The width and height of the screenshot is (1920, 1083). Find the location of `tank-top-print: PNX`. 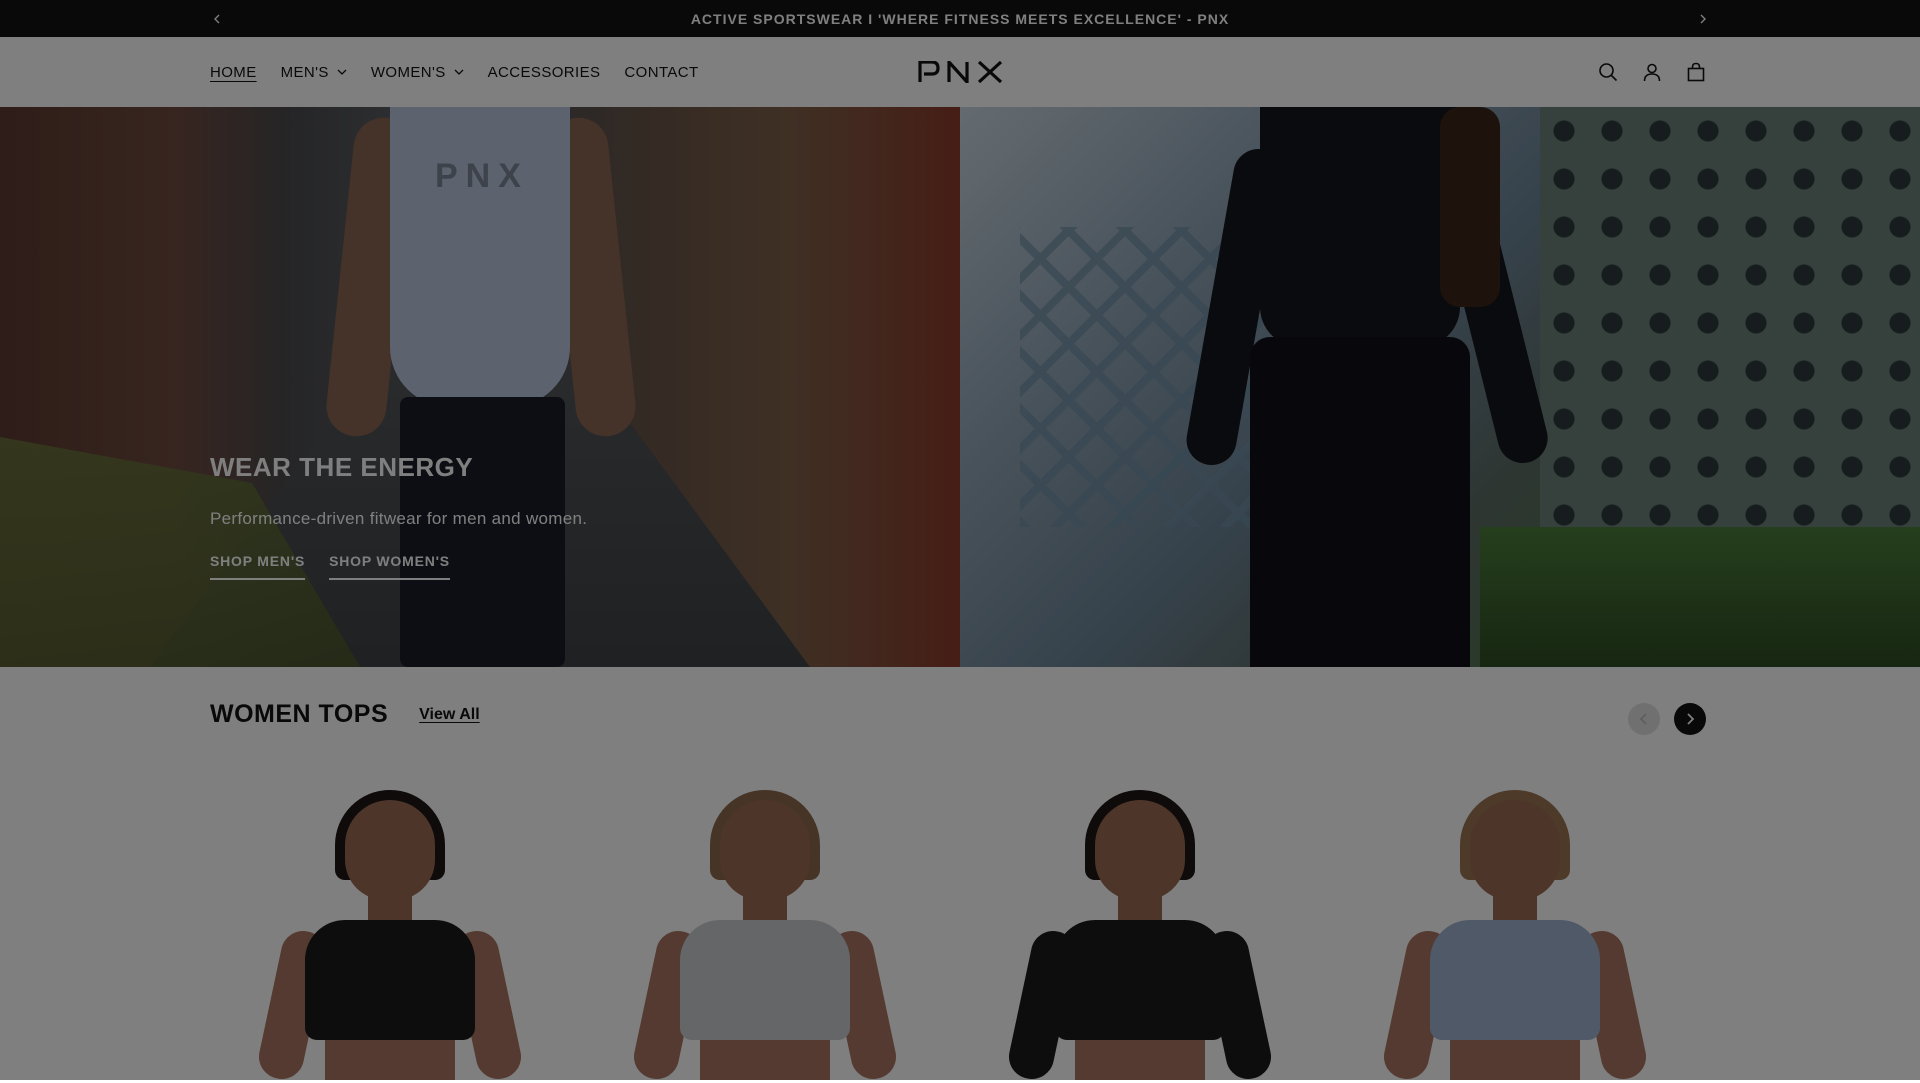

tank-top-print: PNX is located at coordinates (482, 176).